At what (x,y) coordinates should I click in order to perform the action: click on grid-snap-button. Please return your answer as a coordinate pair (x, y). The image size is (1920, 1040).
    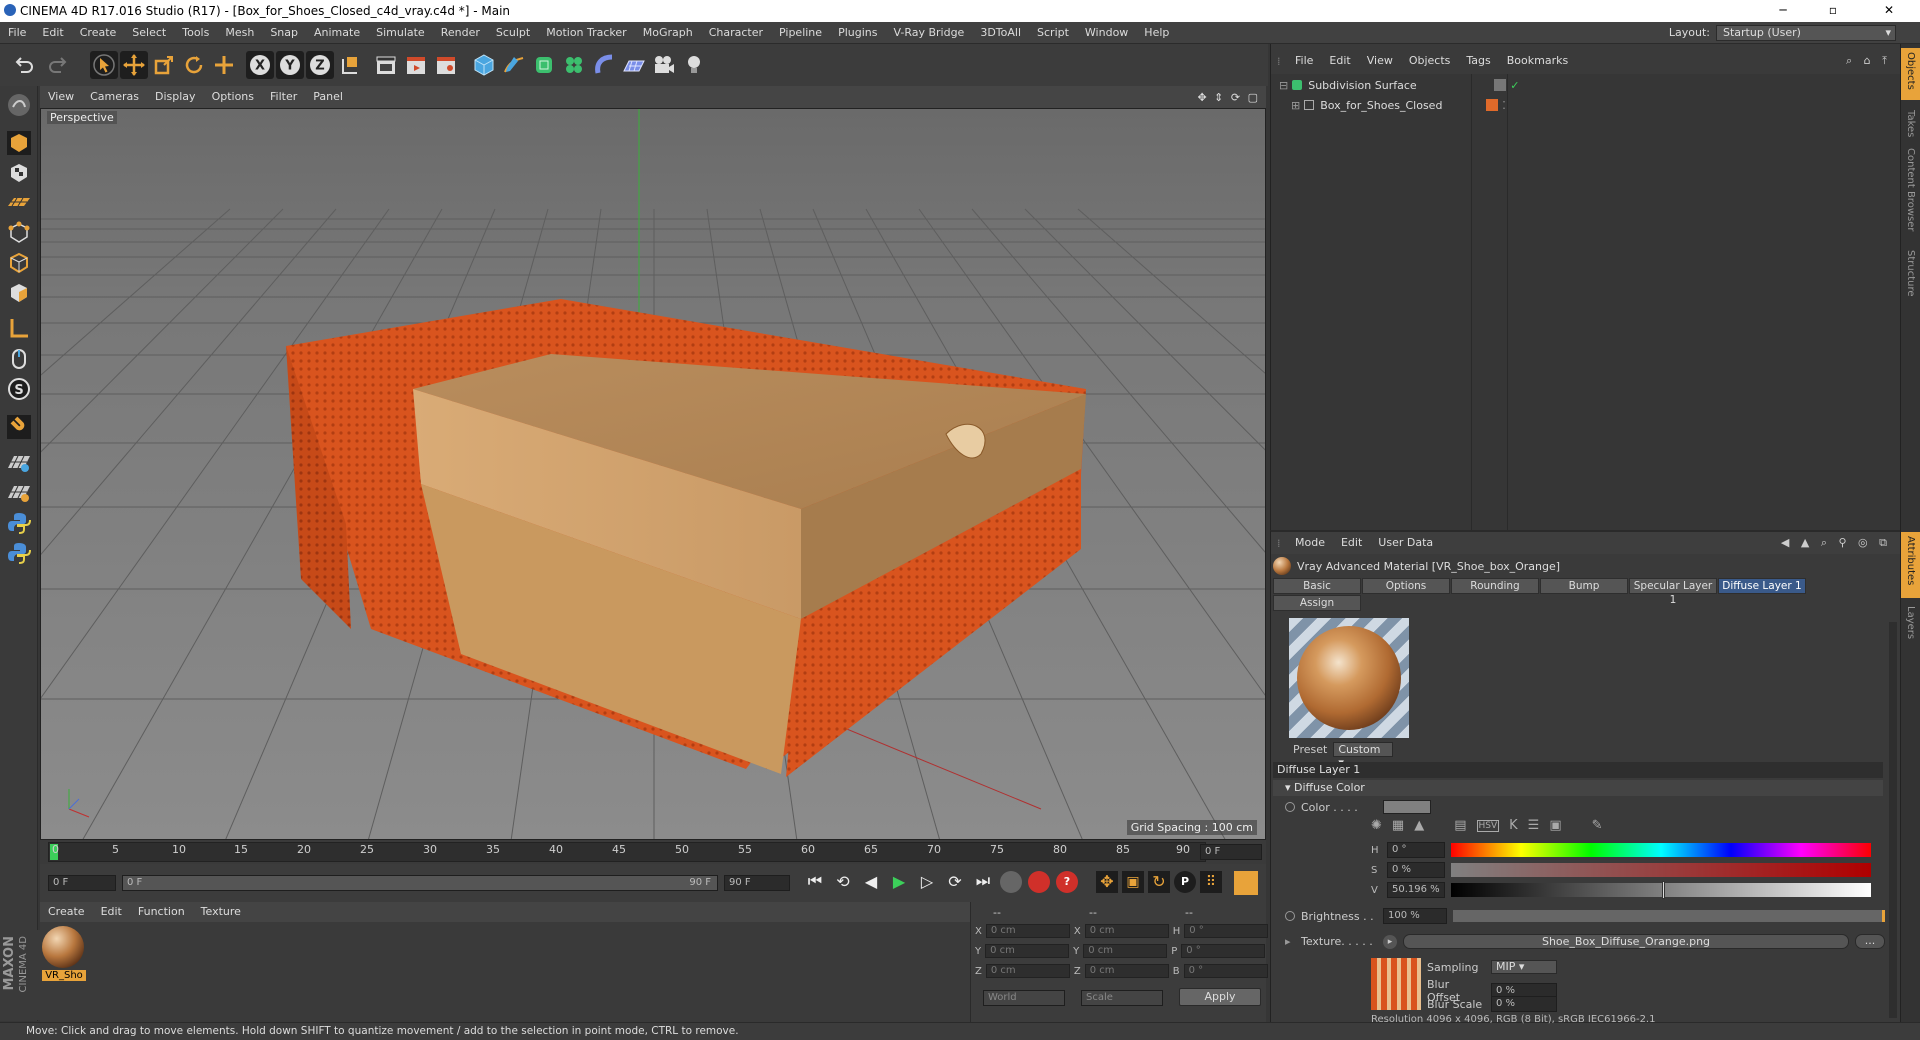
    Looking at the image, I should click on (19, 463).